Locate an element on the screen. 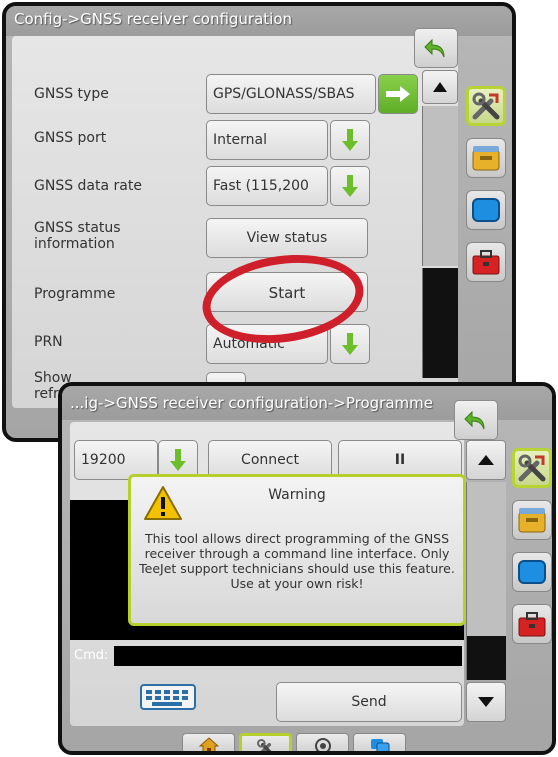 The image size is (558, 757). gps-icon is located at coordinates (322, 744).